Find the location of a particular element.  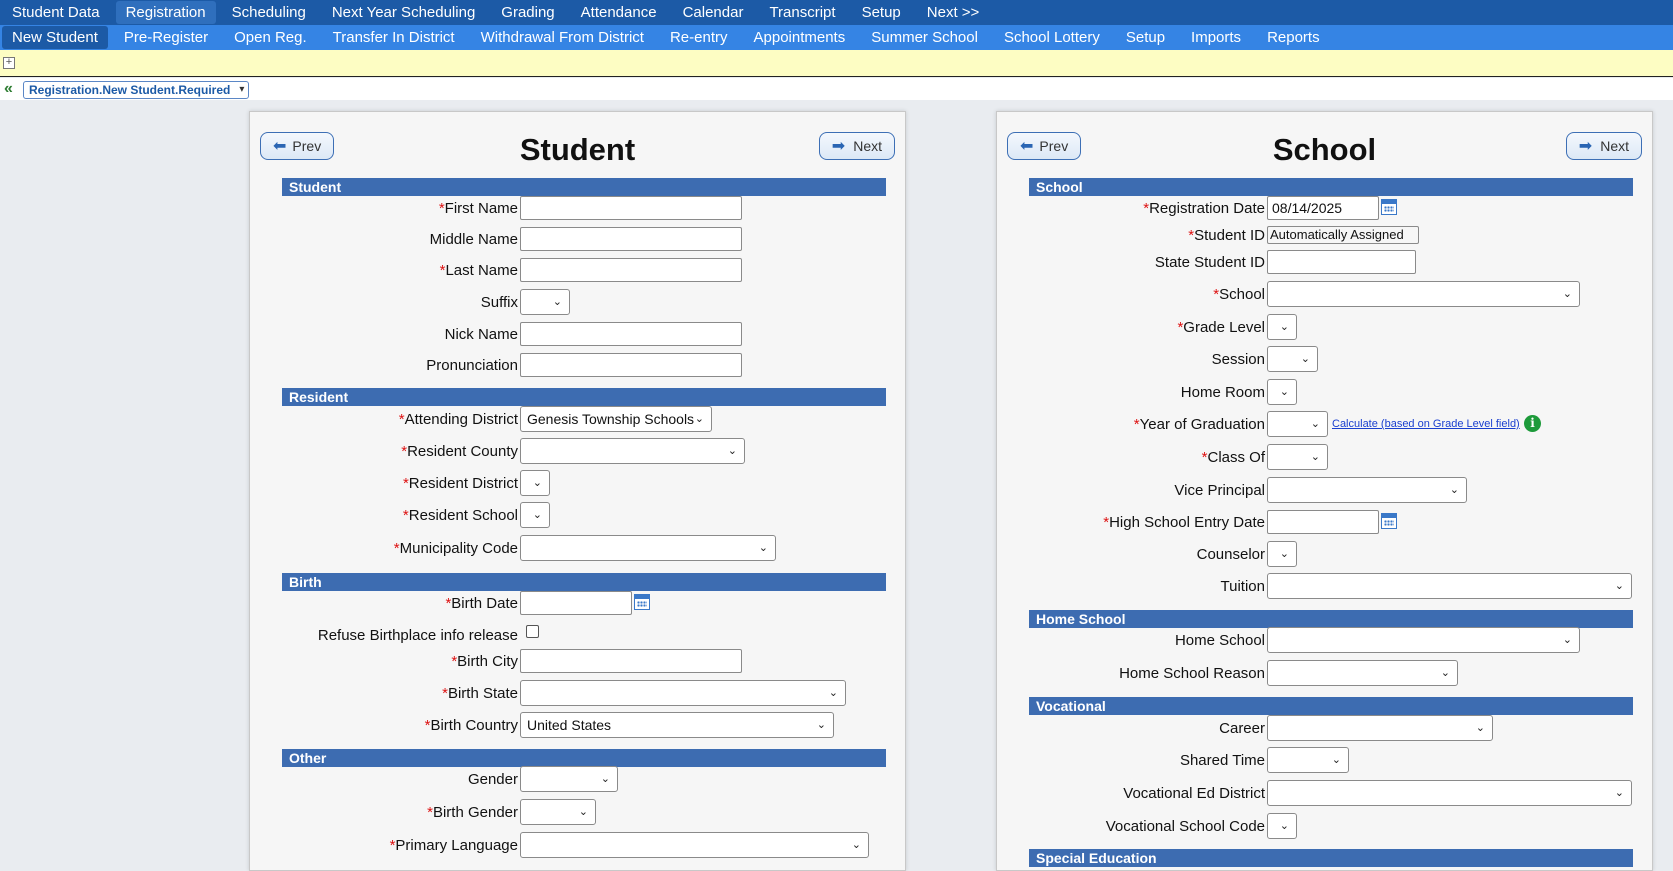

row-birth-gender: *Birth Gender is located at coordinates (384, 813).